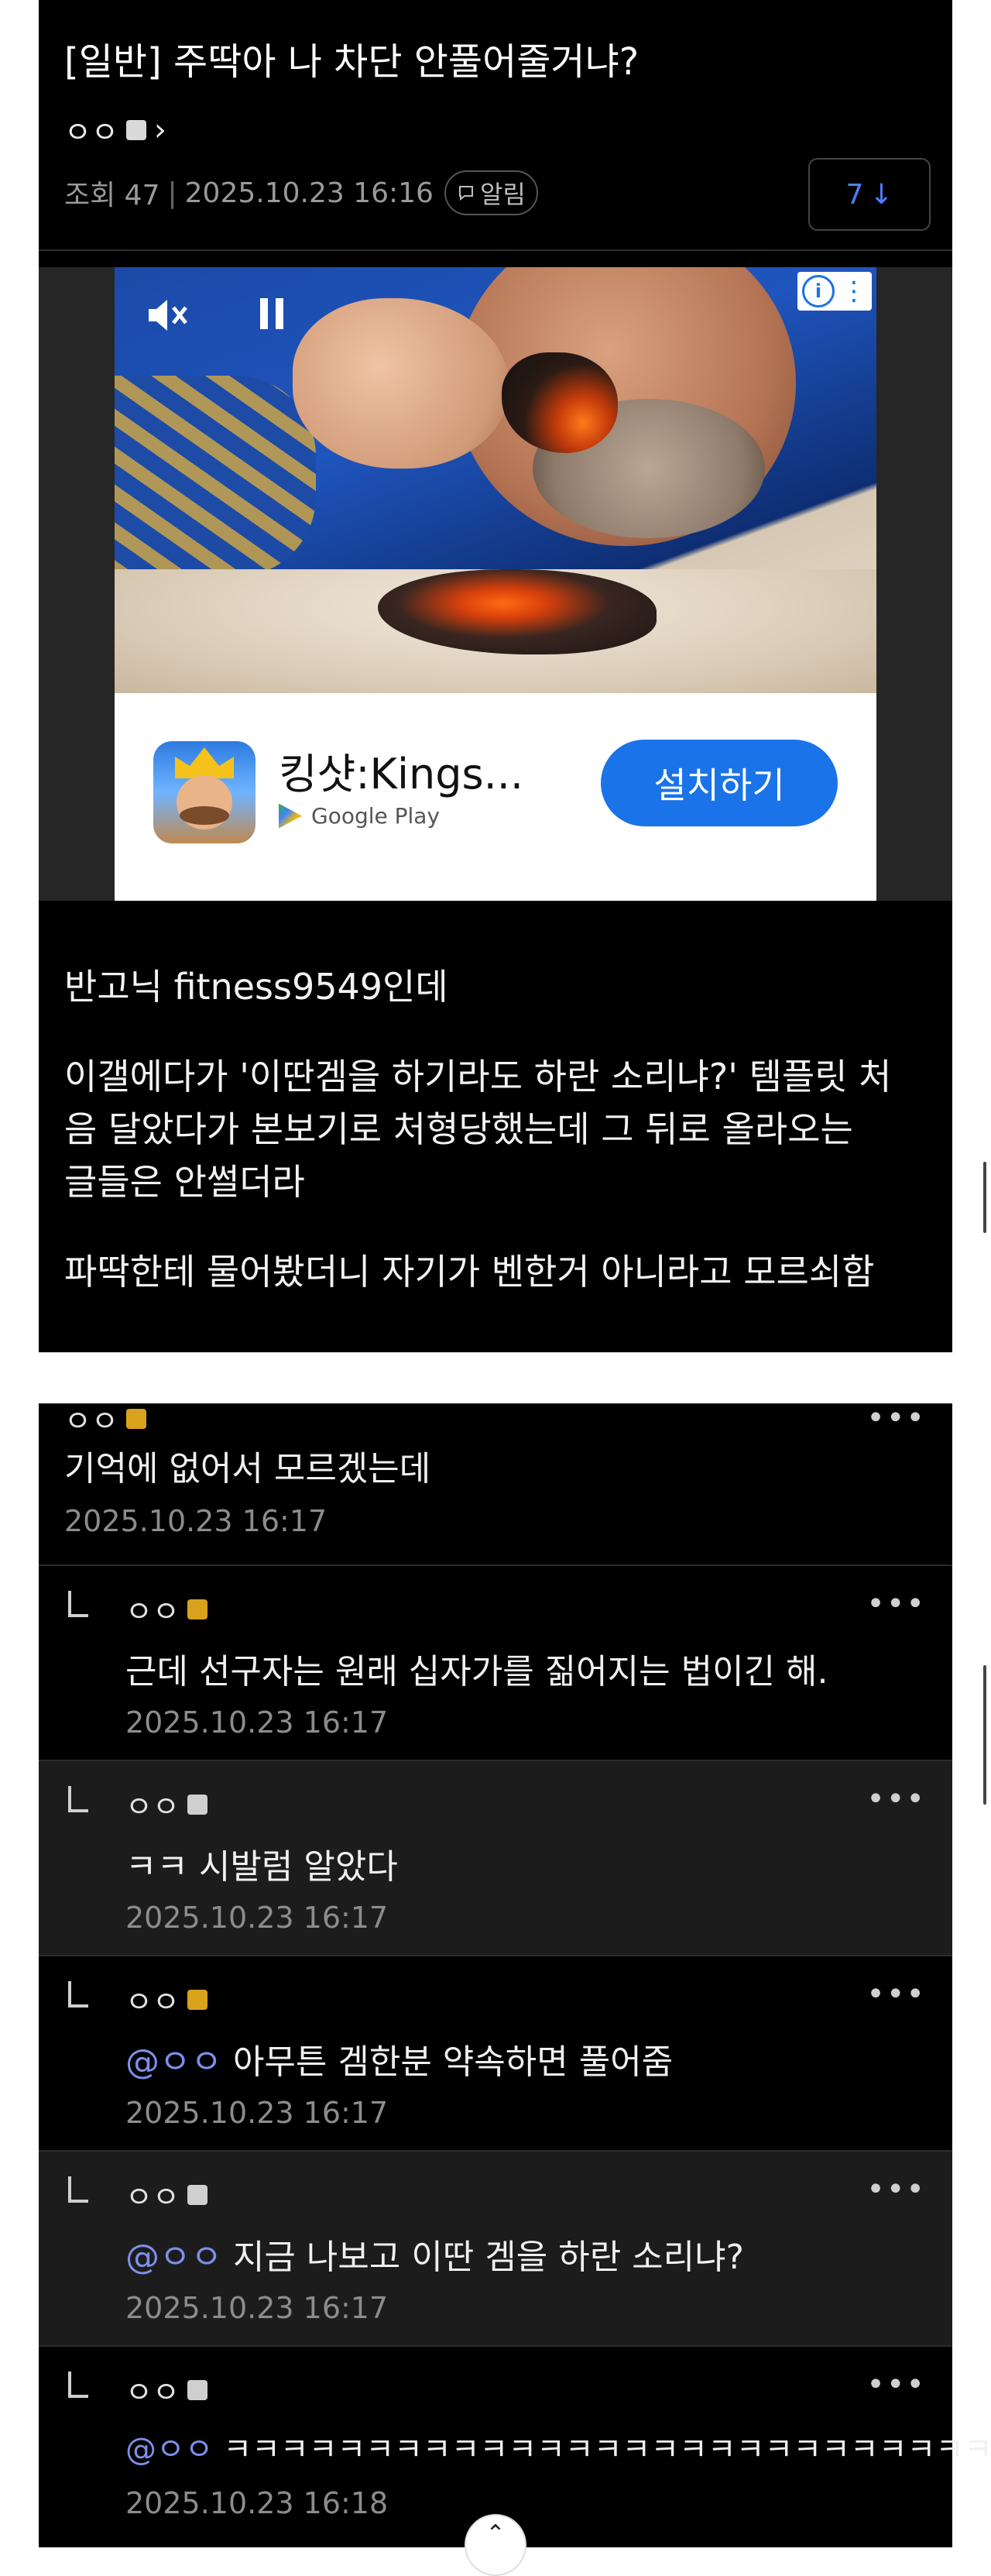 This screenshot has width=991, height=2576. What do you see at coordinates (502, 194) in the screenshot?
I see `alarm-label: 알림` at bounding box center [502, 194].